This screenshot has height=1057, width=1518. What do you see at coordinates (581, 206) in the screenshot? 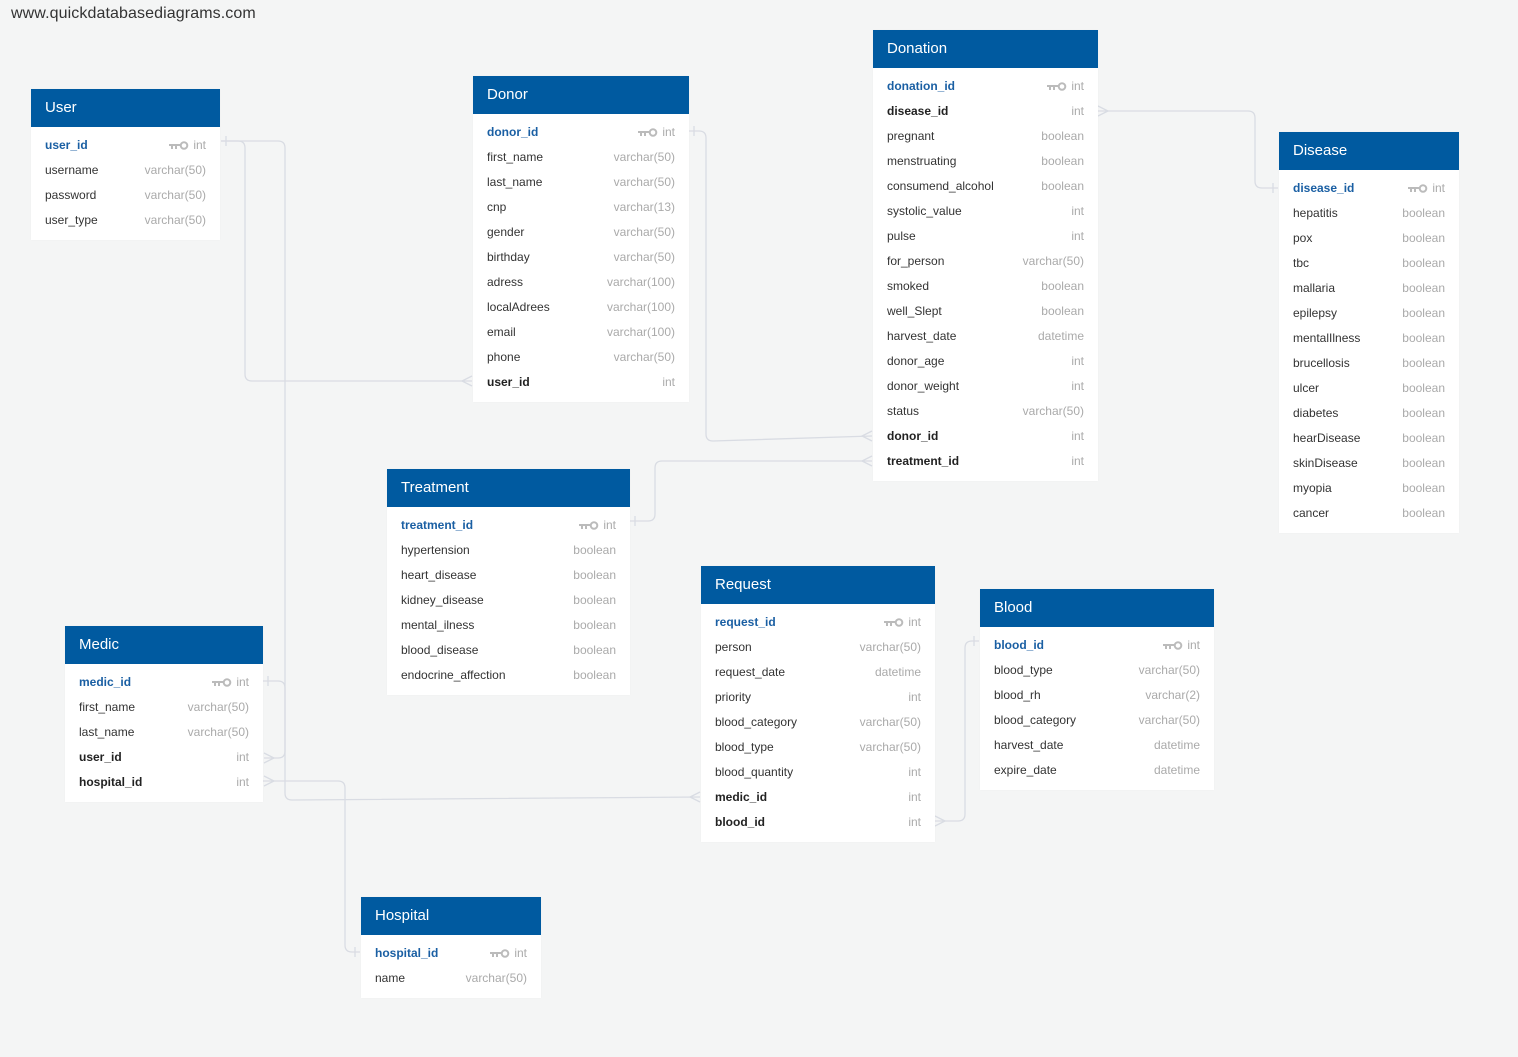
I see `field-row: cnp varchar(13)` at bounding box center [581, 206].